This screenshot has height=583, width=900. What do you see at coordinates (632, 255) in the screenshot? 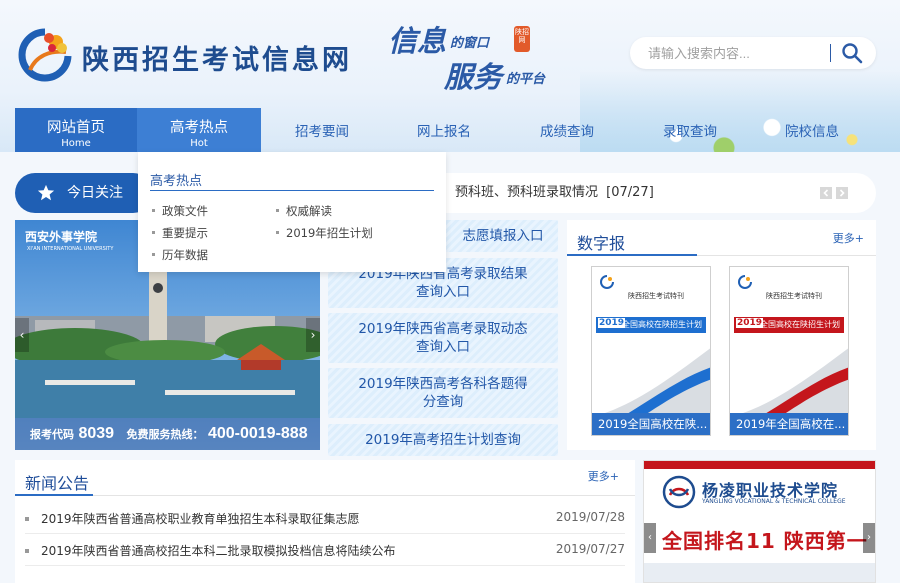
I see `digital-paper-underline` at bounding box center [632, 255].